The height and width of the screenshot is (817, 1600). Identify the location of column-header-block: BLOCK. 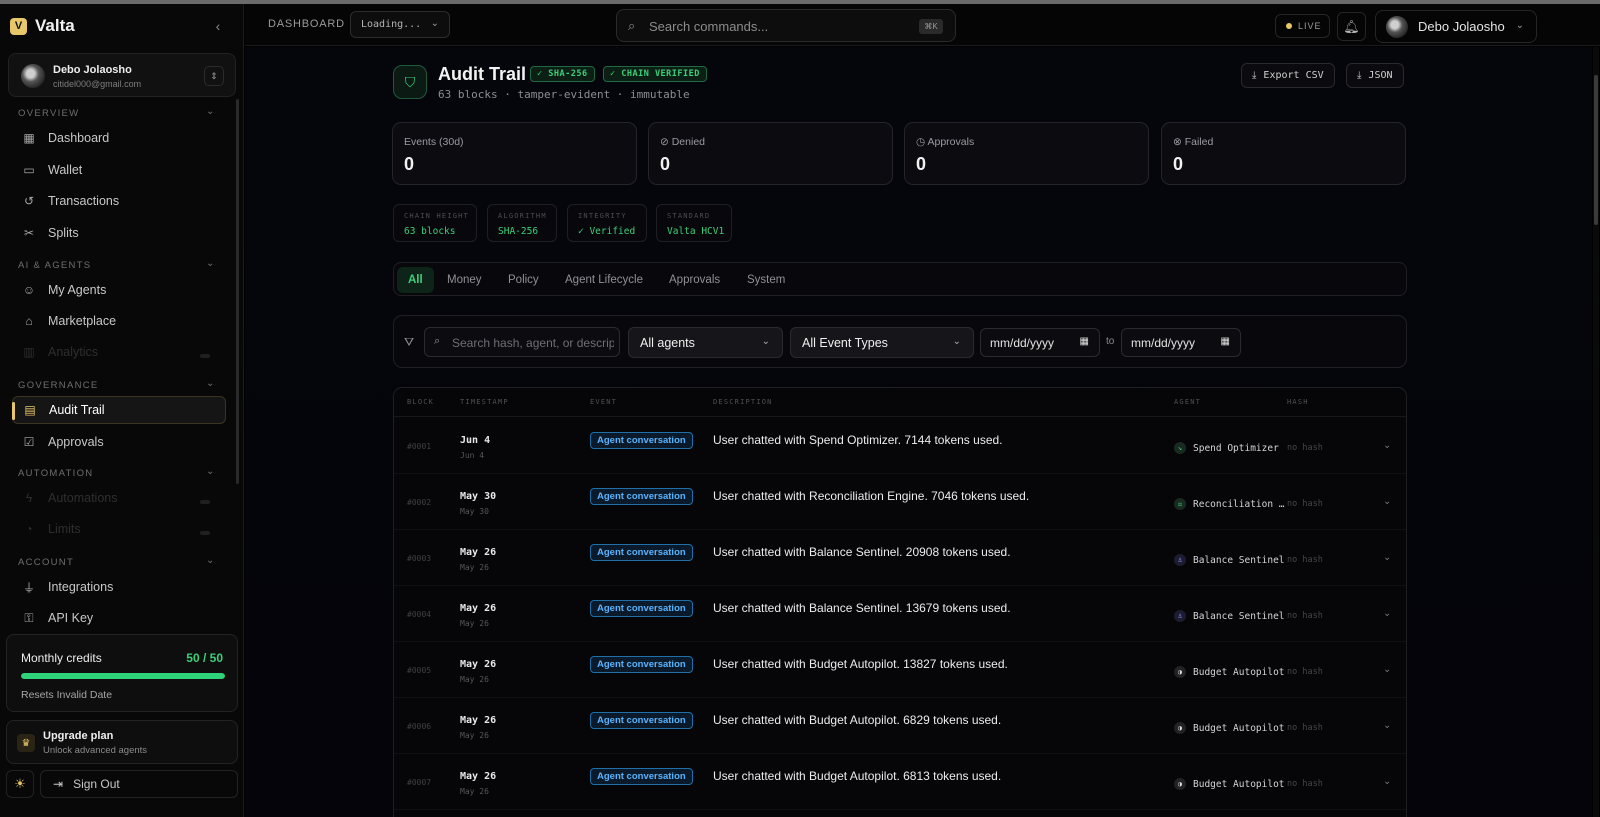
(420, 402).